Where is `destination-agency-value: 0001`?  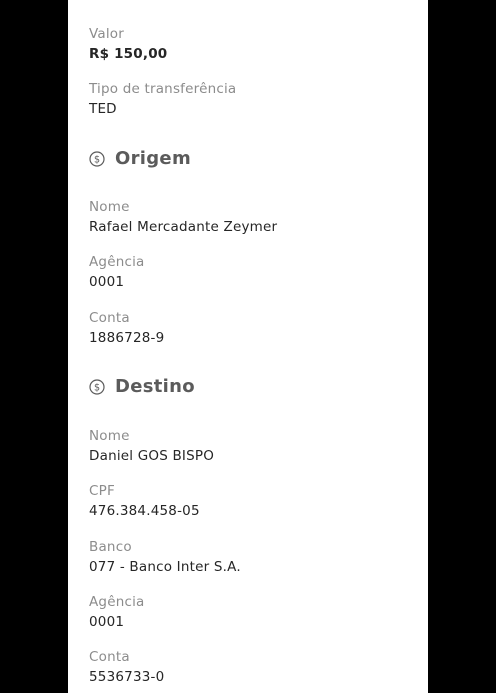 destination-agency-value: 0001 is located at coordinates (107, 622).